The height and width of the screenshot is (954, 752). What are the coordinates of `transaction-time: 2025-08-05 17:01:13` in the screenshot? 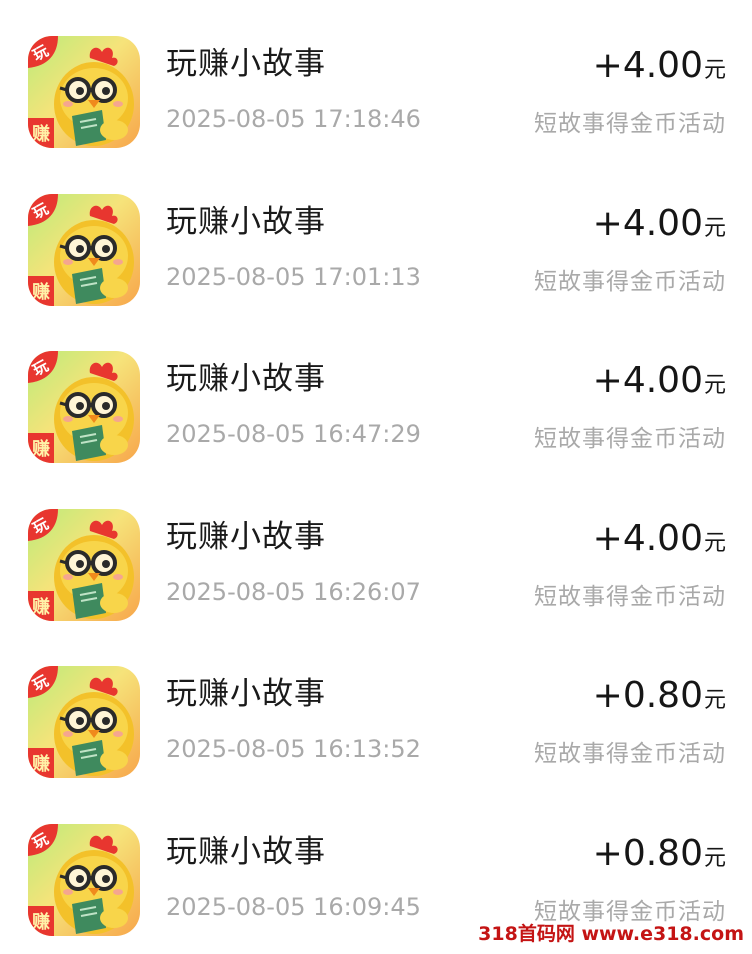 It's located at (293, 276).